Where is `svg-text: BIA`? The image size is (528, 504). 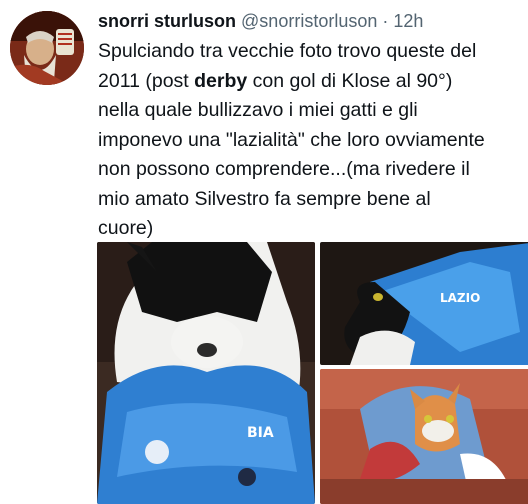
svg-text: BIA is located at coordinates (260, 433).